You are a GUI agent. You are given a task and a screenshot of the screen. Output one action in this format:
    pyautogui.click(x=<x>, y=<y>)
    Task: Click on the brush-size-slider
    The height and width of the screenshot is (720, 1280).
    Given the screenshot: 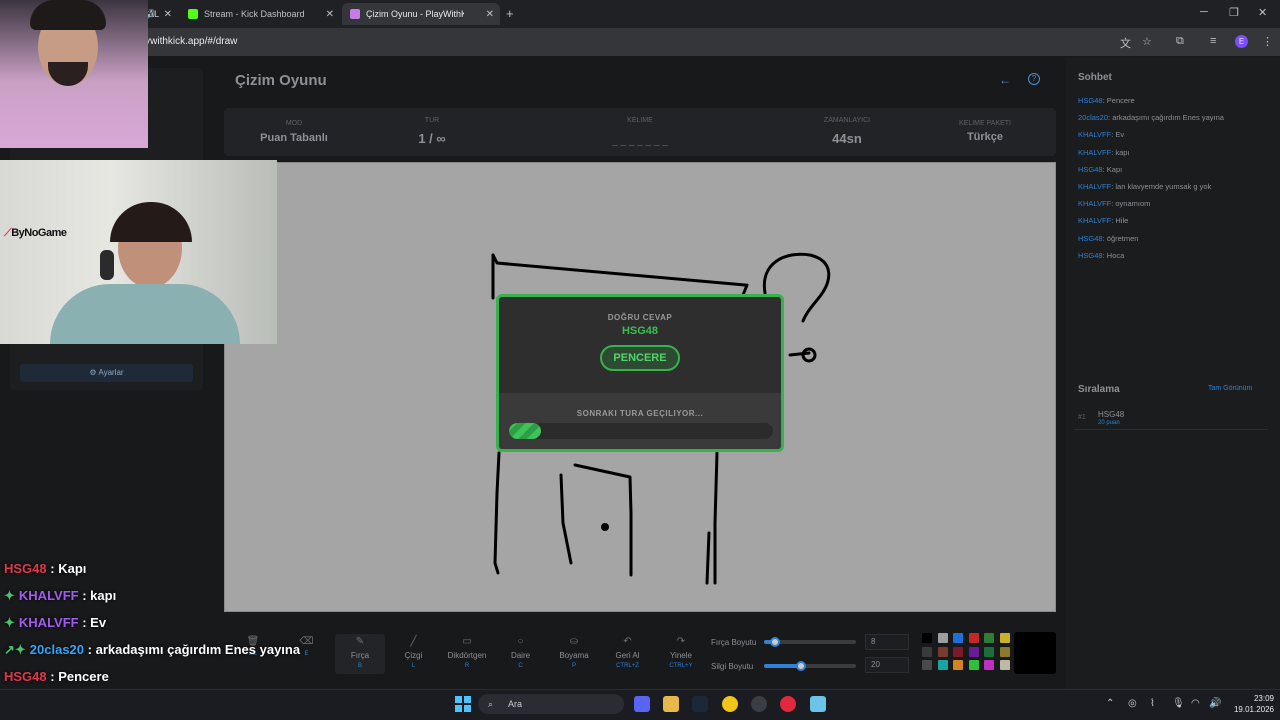 What is the action you would take?
    pyautogui.click(x=810, y=642)
    